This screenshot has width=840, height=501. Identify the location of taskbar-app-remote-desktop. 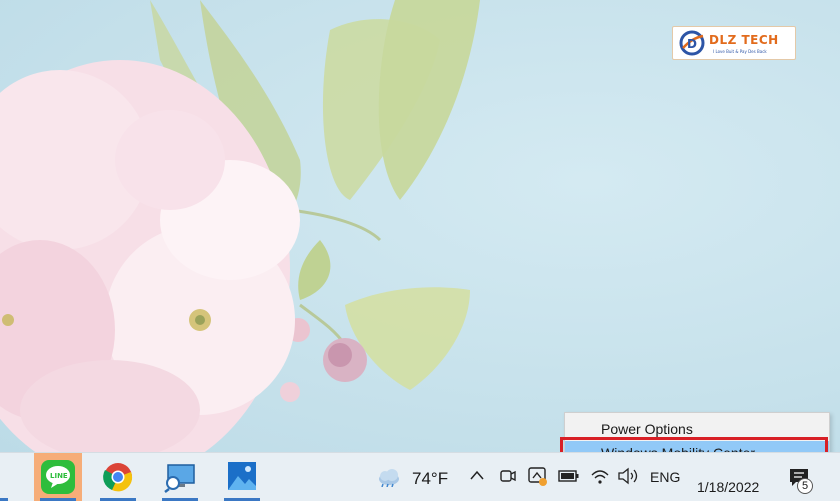
(180, 477).